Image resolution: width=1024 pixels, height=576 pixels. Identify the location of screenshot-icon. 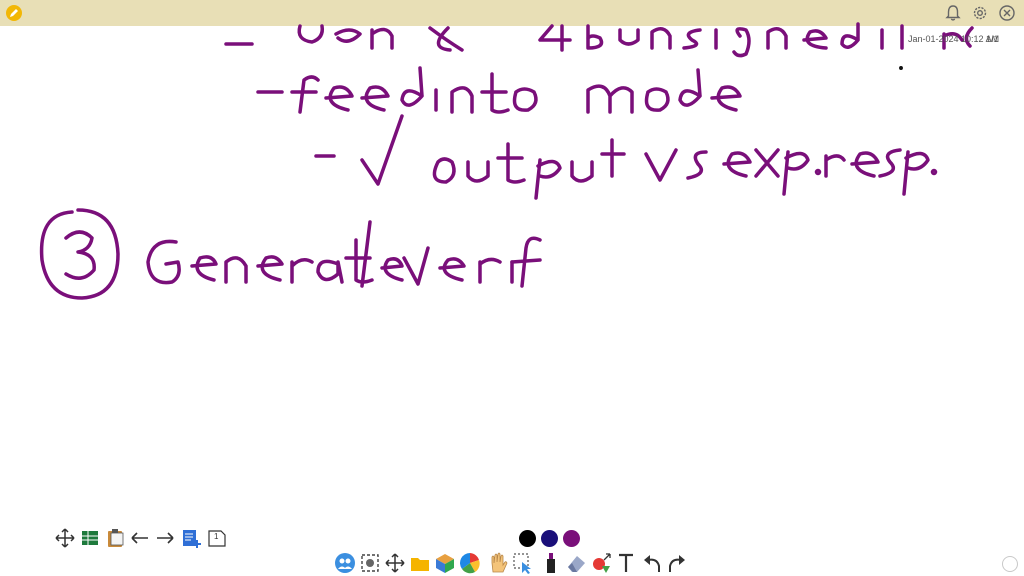
(370, 563).